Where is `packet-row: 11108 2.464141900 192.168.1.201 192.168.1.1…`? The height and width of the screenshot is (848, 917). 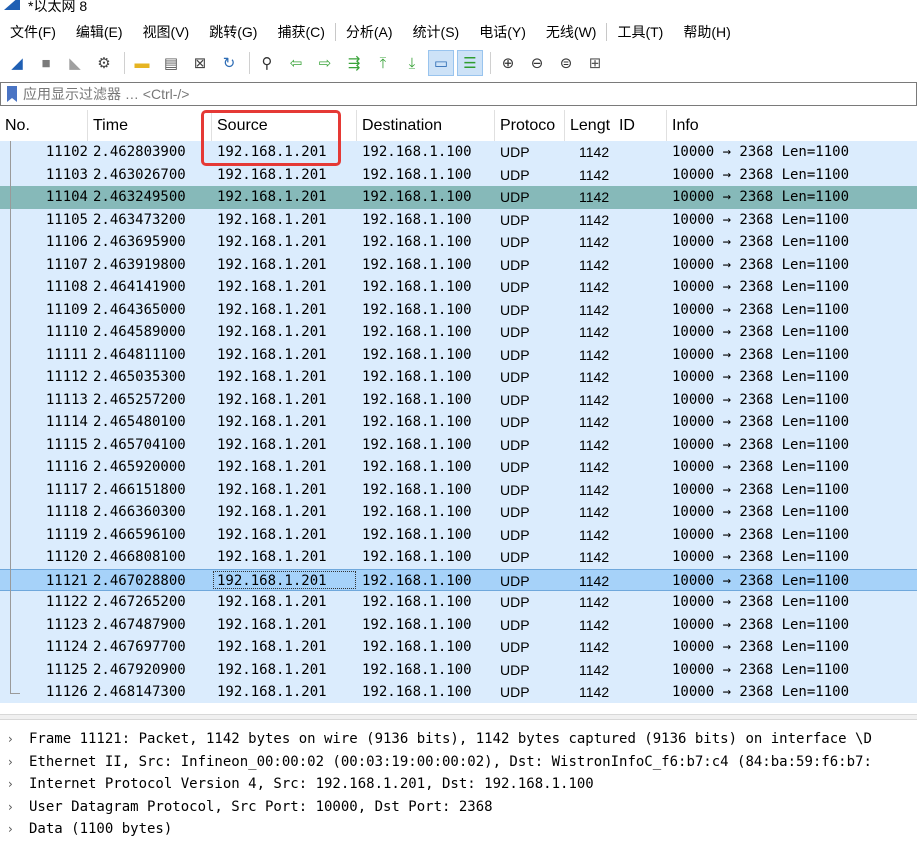
packet-row: 11108 2.464141900 192.168.1.201 192.168.1.1… is located at coordinates (458, 287).